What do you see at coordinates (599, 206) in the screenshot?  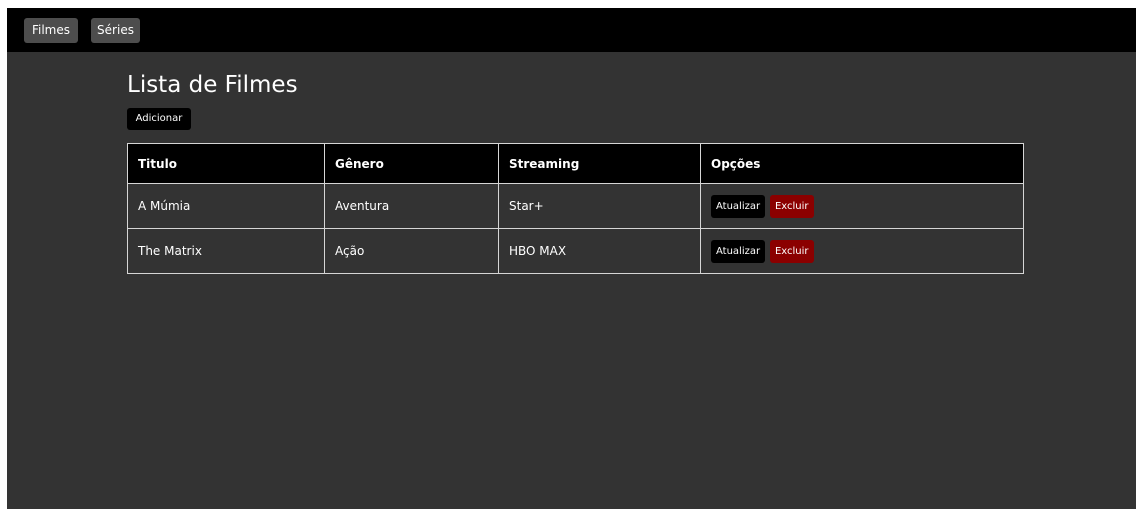 I see `cell-streaming: Star+` at bounding box center [599, 206].